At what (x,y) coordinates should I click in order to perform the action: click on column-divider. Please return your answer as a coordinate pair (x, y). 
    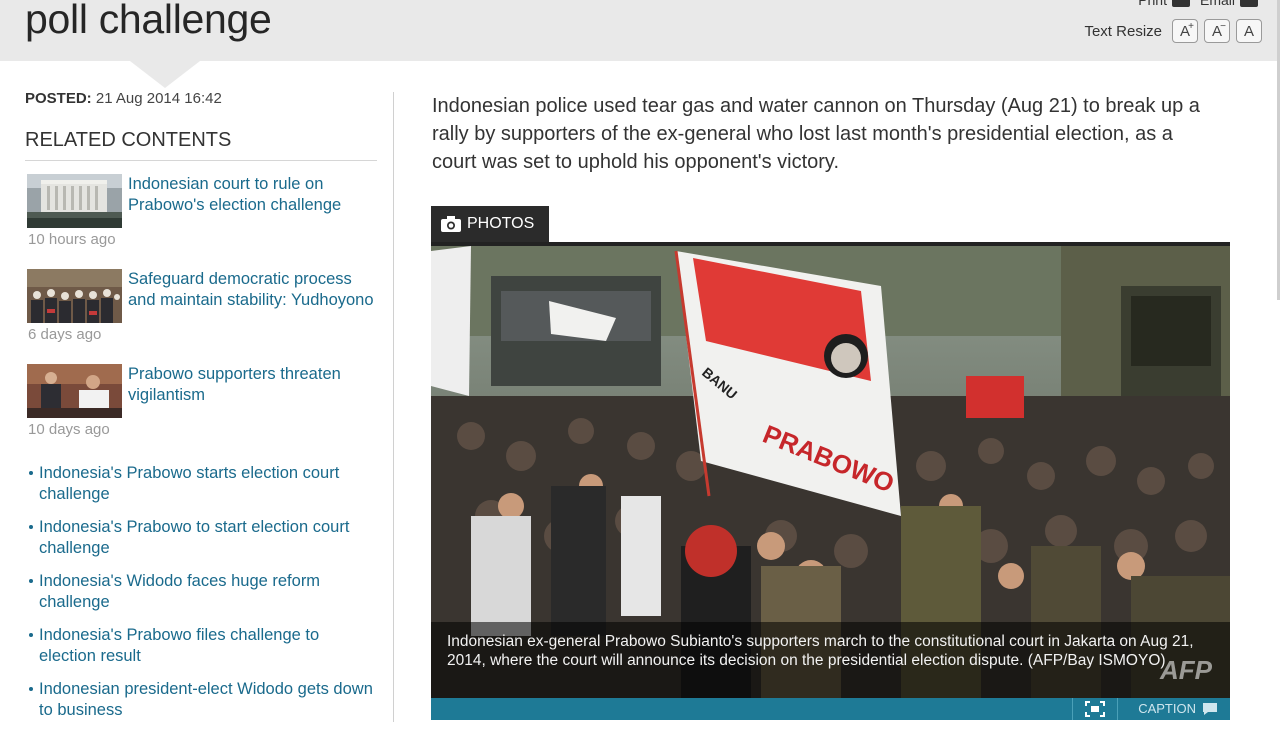
    Looking at the image, I should click on (393, 407).